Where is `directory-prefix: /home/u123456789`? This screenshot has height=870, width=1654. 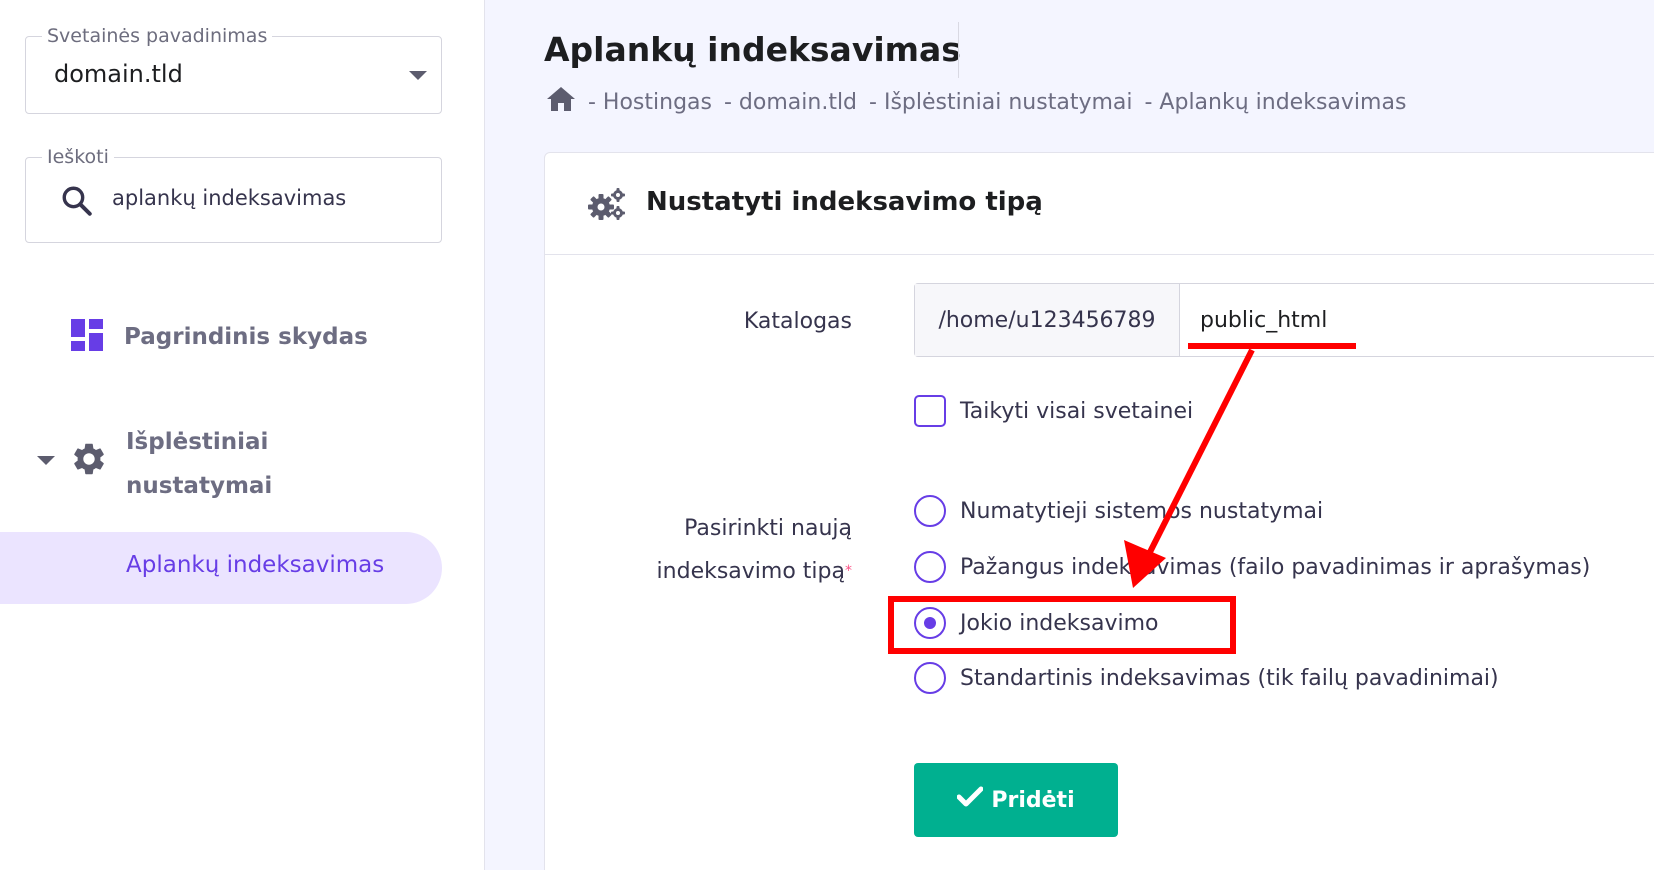 directory-prefix: /home/u123456789 is located at coordinates (1047, 320).